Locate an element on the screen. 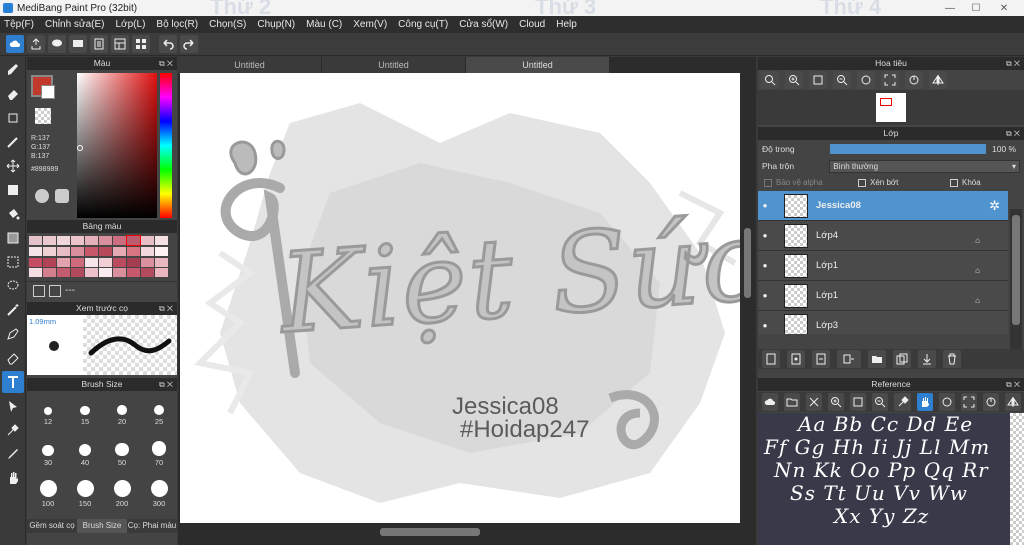 The width and height of the screenshot is (1024, 545). cloud-button is located at coordinates (15, 44).